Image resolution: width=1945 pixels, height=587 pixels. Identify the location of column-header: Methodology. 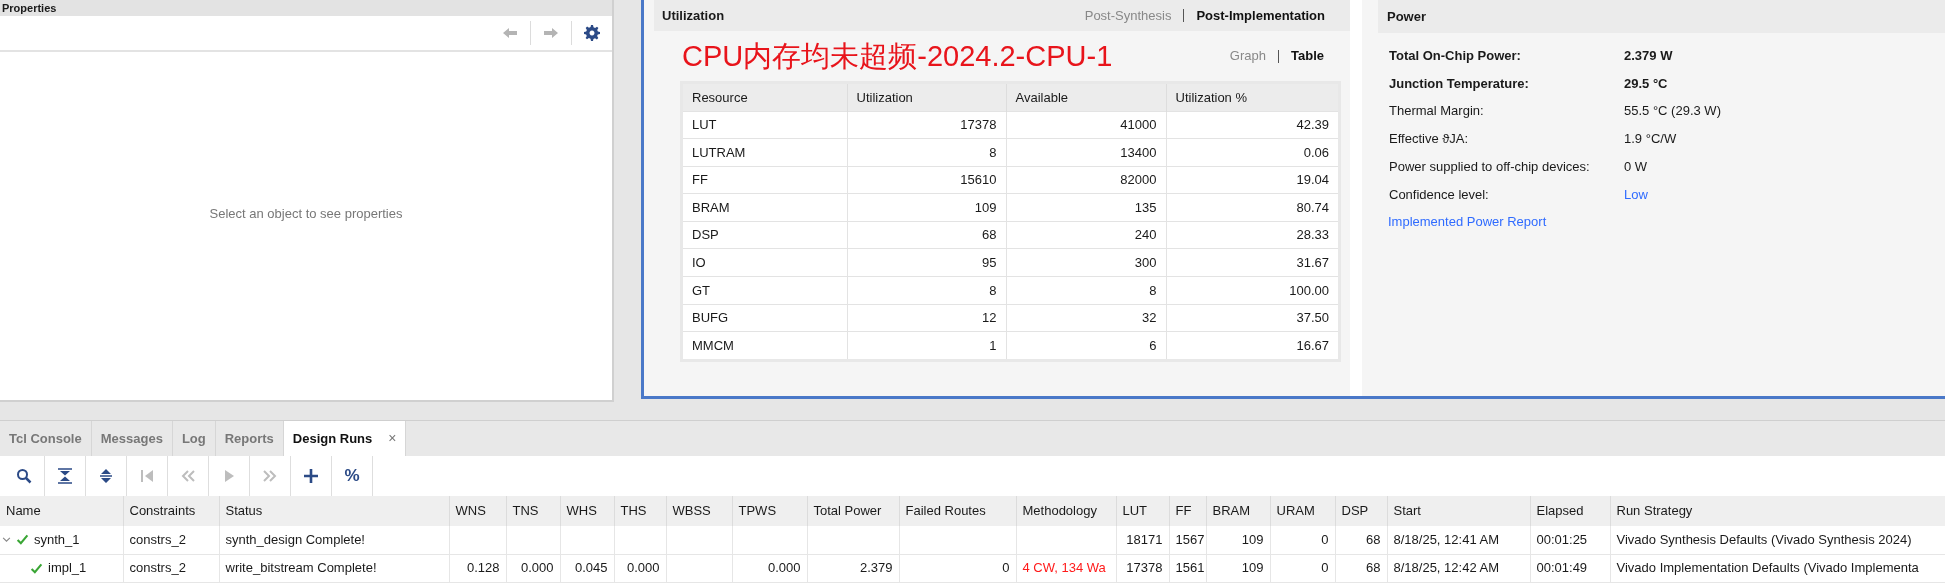
(1066, 511).